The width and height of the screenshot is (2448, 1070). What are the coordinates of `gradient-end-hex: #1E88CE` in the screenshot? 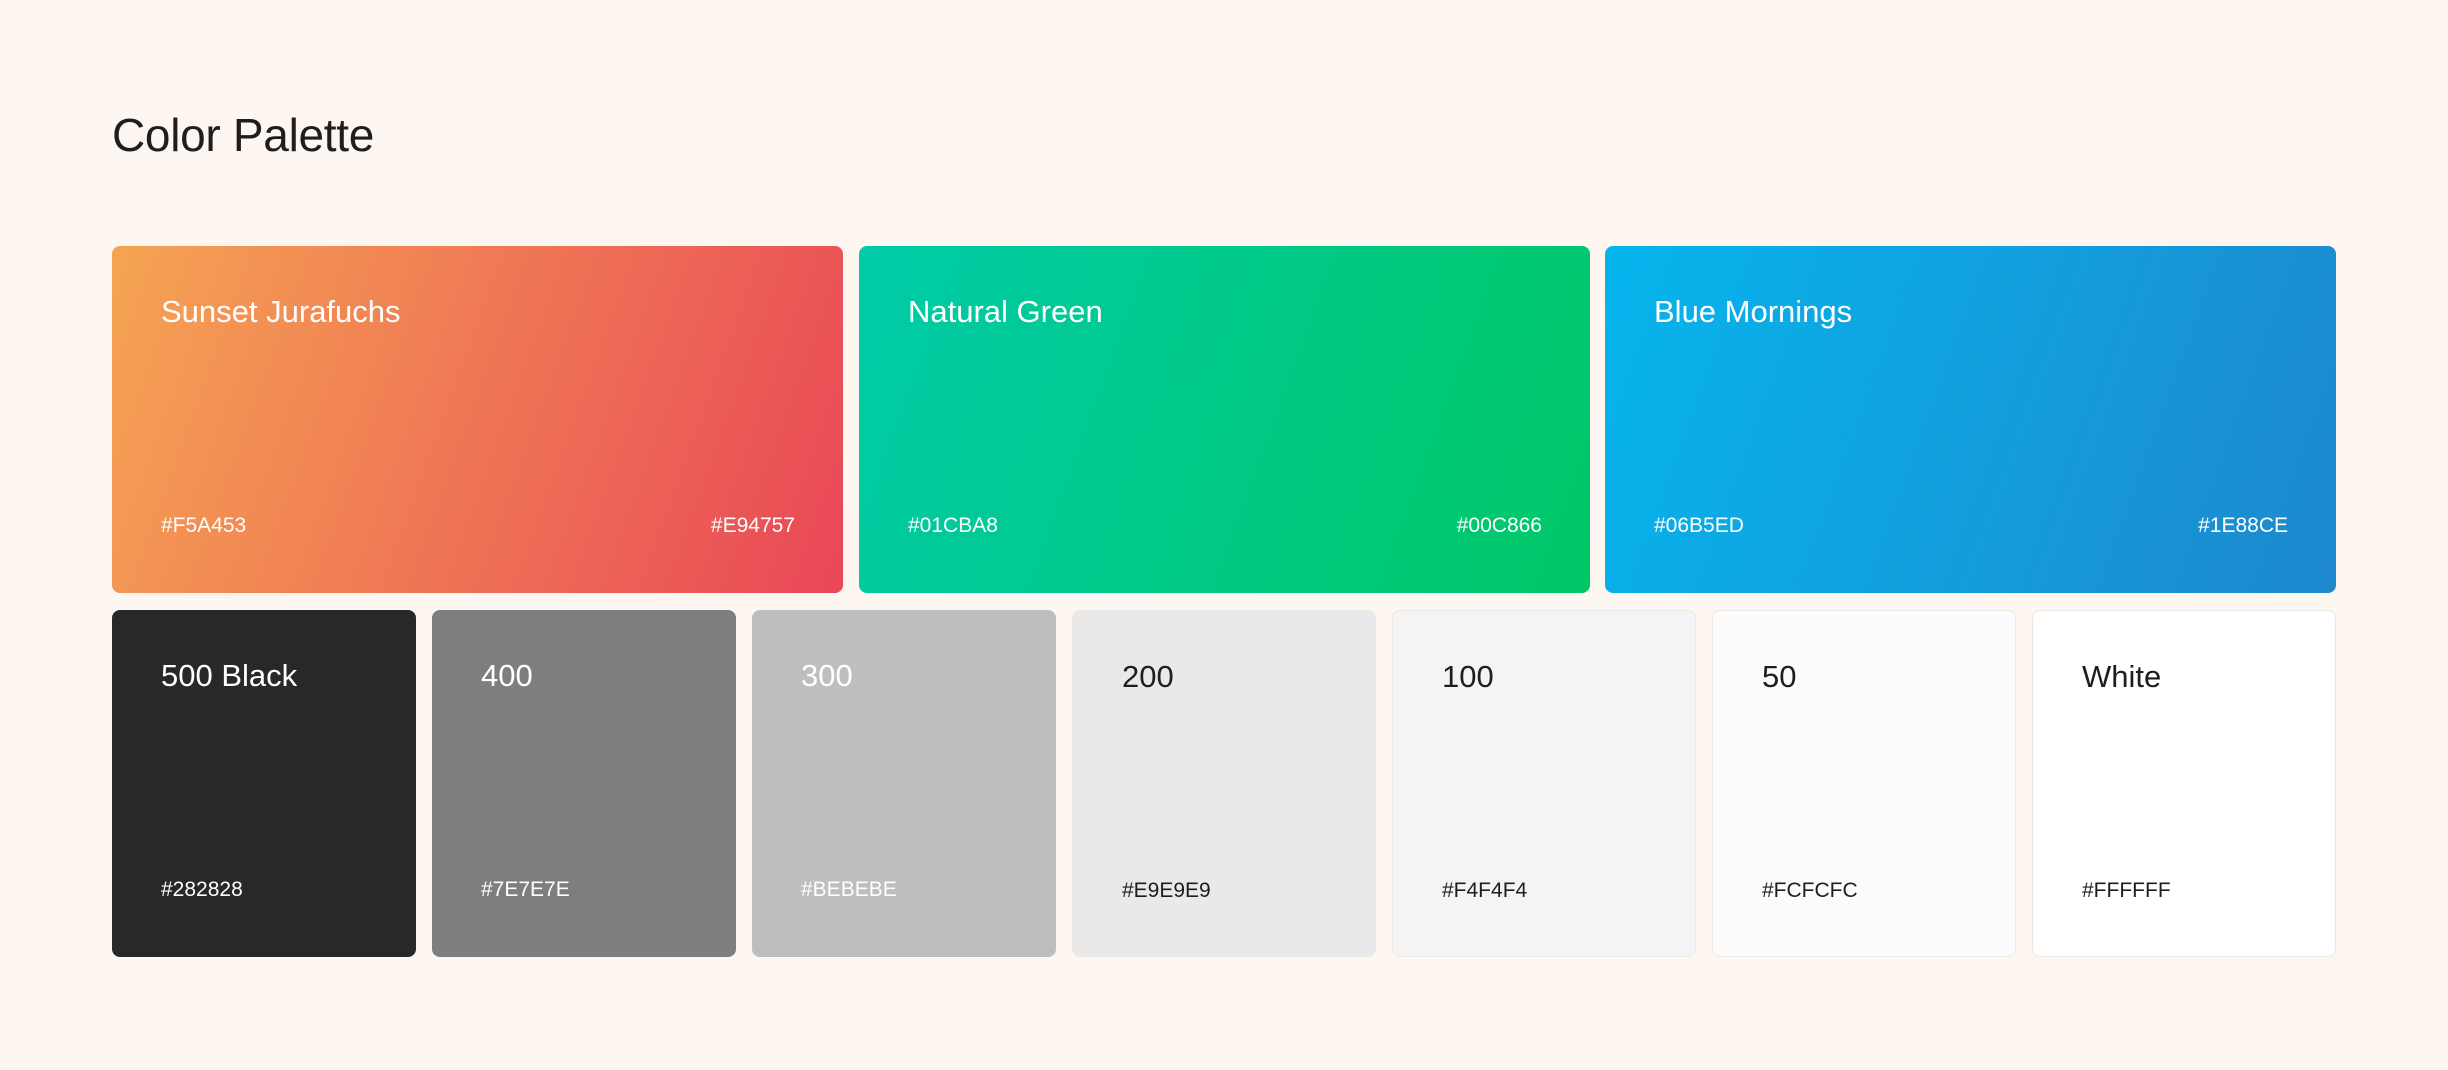 It's located at (2243, 525).